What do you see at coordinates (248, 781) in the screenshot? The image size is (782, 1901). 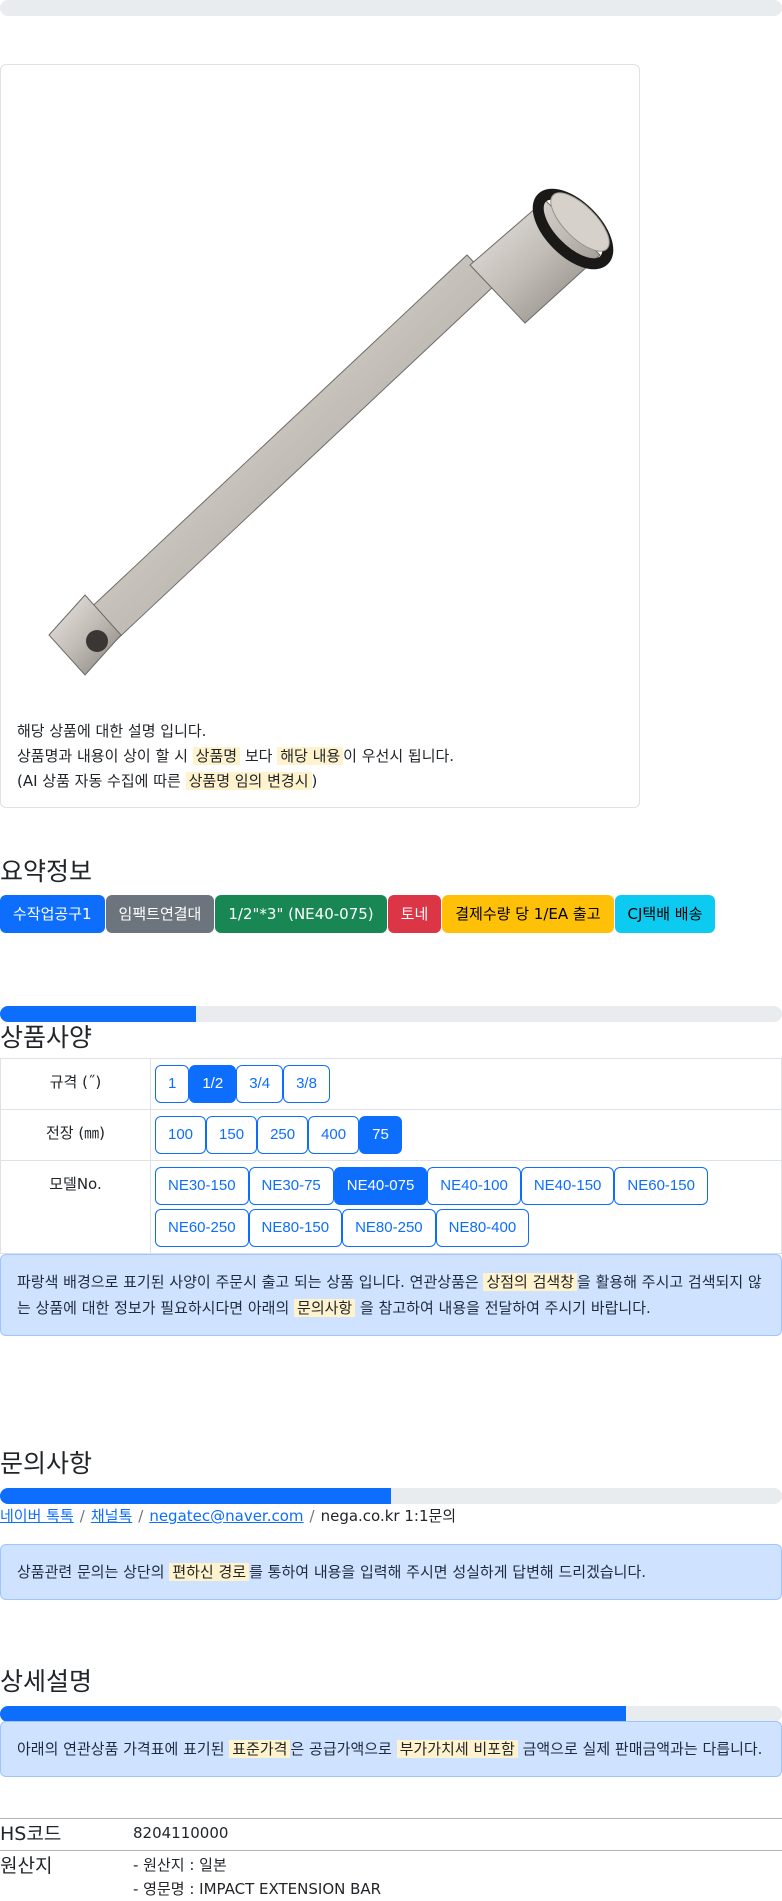 I see `highlight-name-change: 상품명 임의 변경시` at bounding box center [248, 781].